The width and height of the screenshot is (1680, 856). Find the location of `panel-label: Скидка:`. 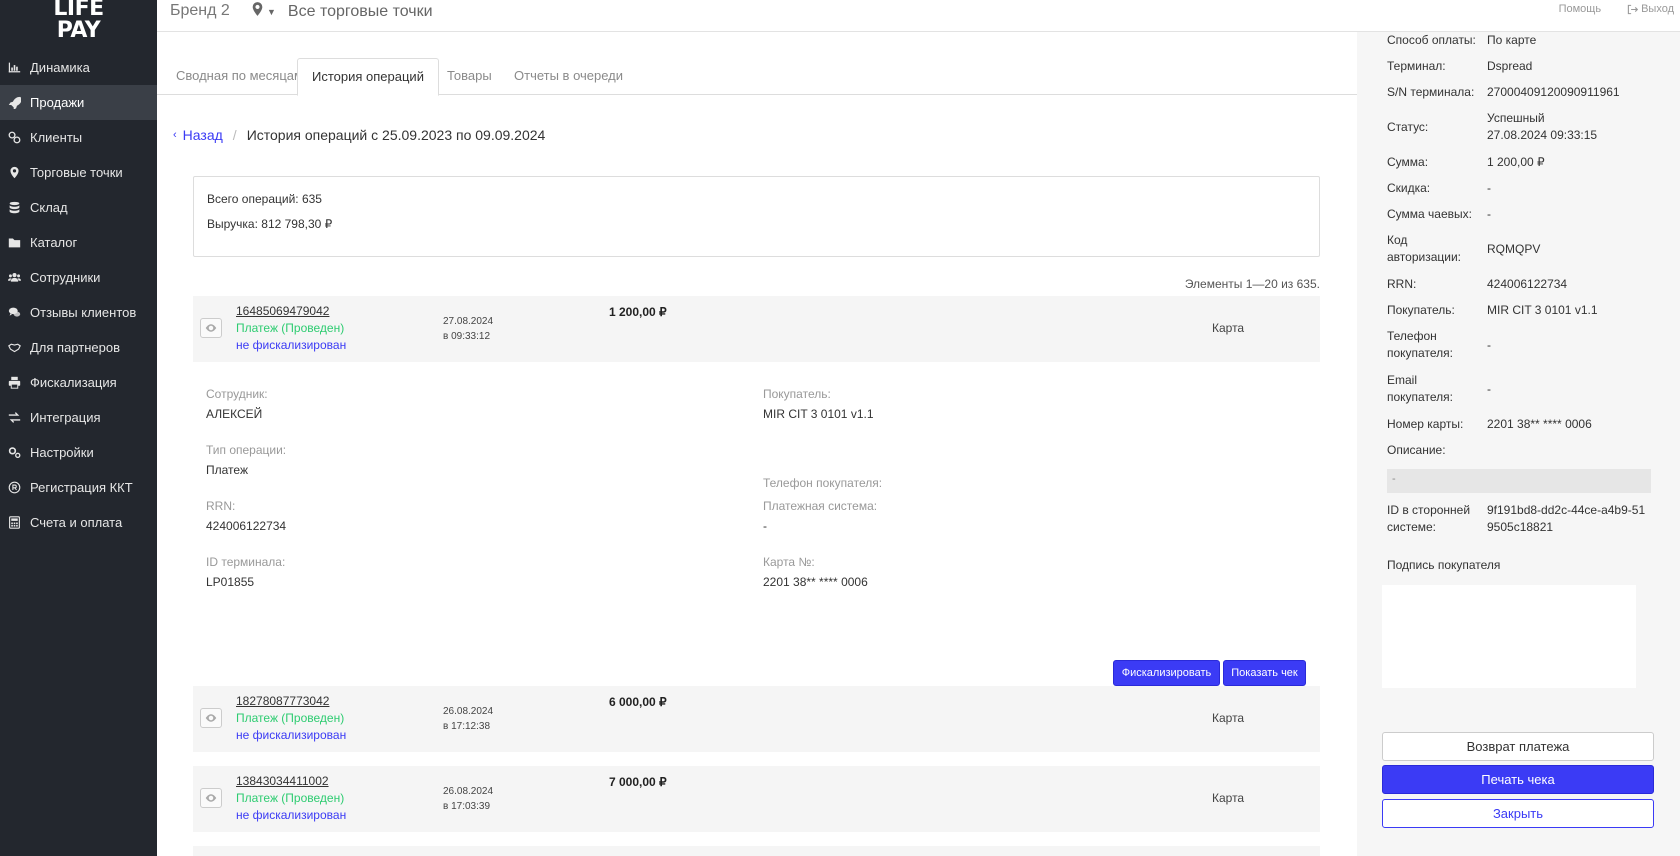

panel-label: Скидка: is located at coordinates (1409, 188).